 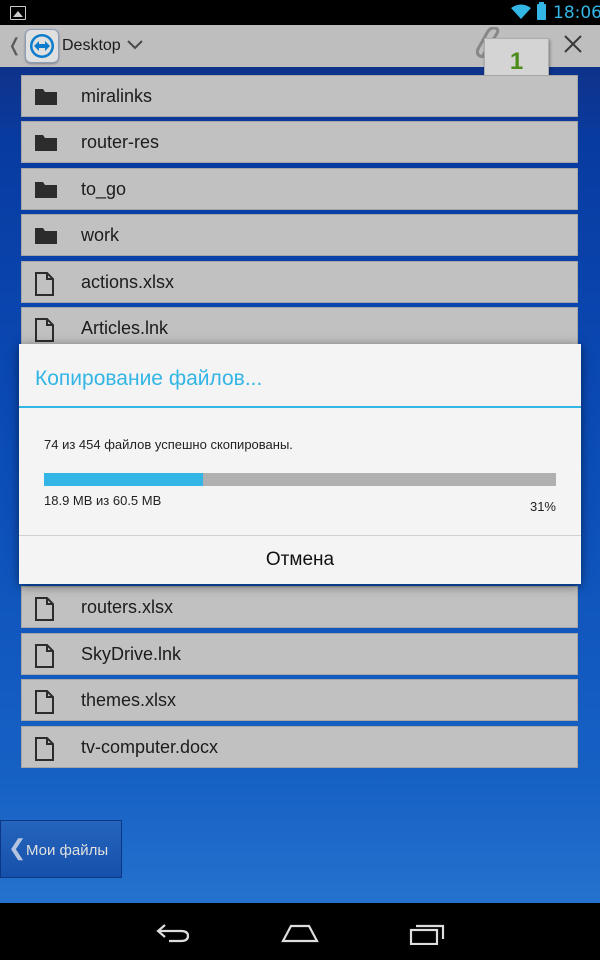 What do you see at coordinates (541, 11) in the screenshot?
I see `battery-icon` at bounding box center [541, 11].